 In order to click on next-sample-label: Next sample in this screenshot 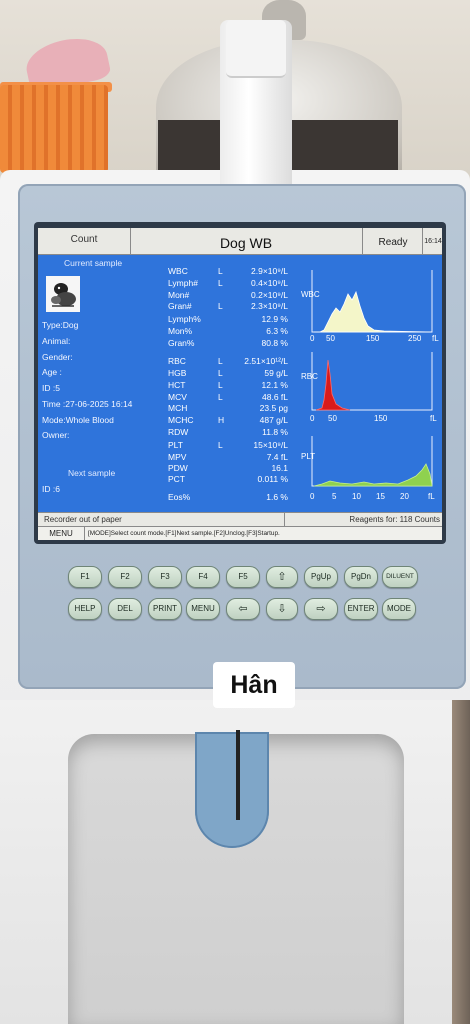, I will do `click(92, 473)`.